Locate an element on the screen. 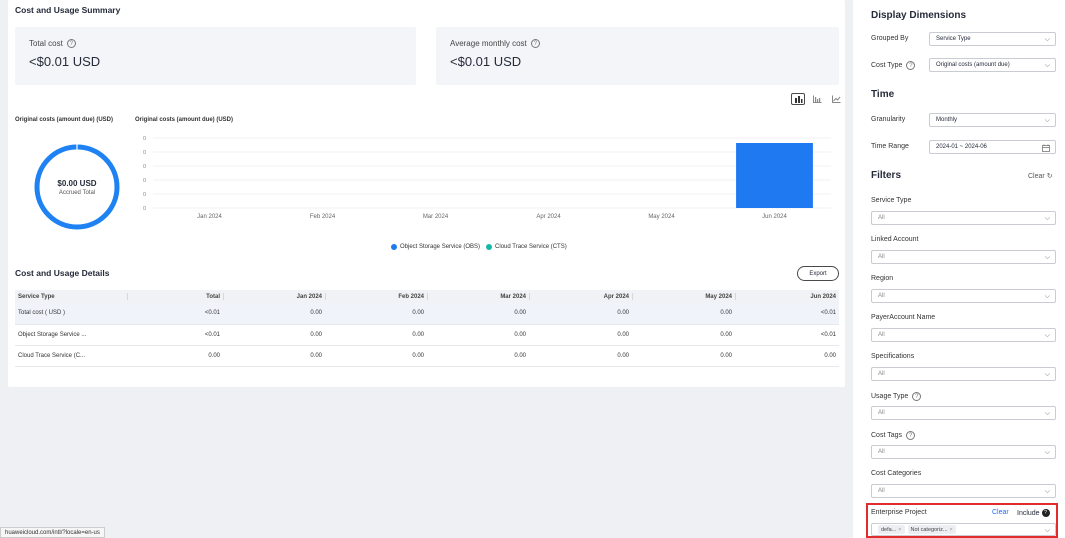  col-header: Total is located at coordinates (175, 296).